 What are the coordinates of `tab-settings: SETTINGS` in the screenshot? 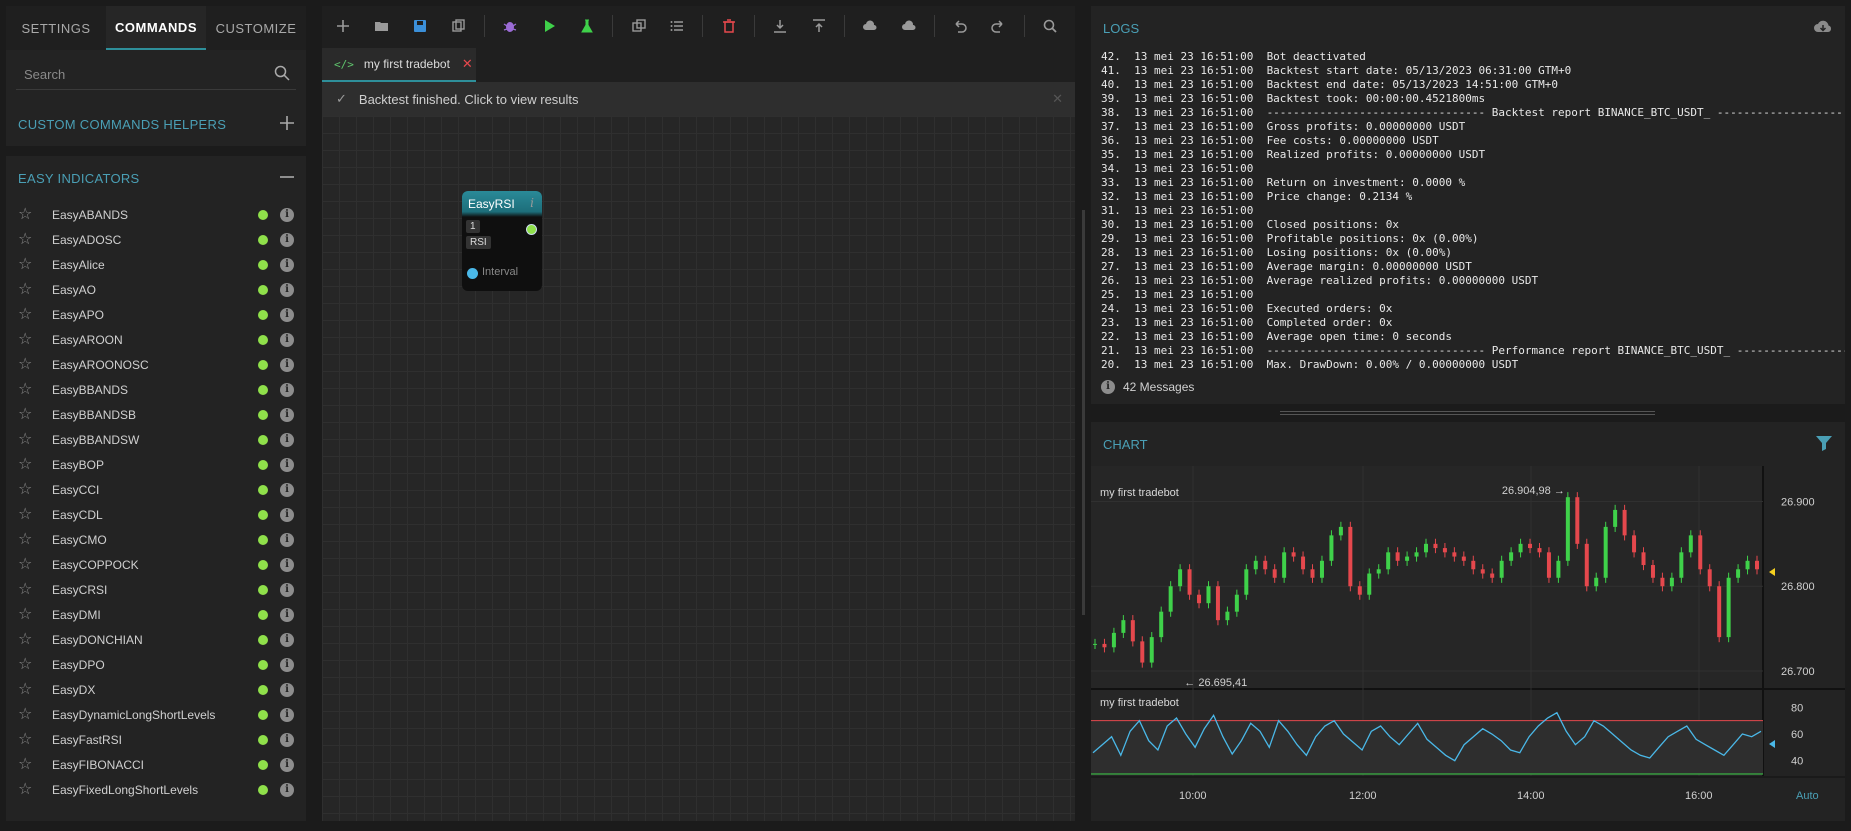 It's located at (56, 28).